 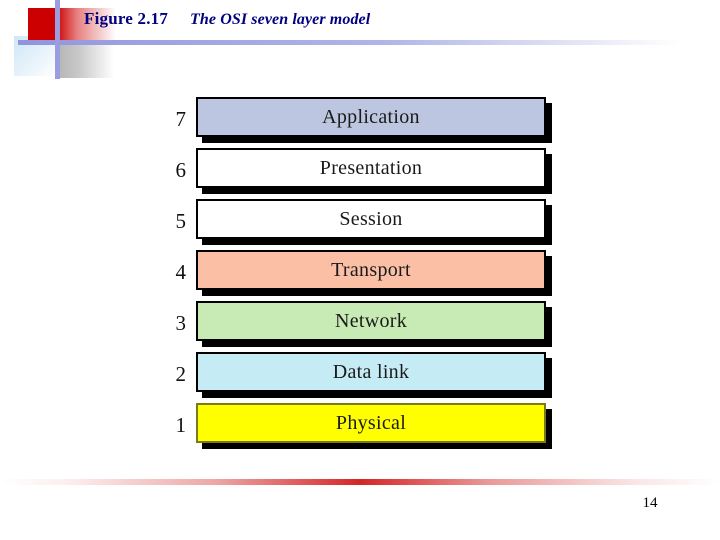 I want to click on layer-box-face: Physical, so click(x=371, y=423).